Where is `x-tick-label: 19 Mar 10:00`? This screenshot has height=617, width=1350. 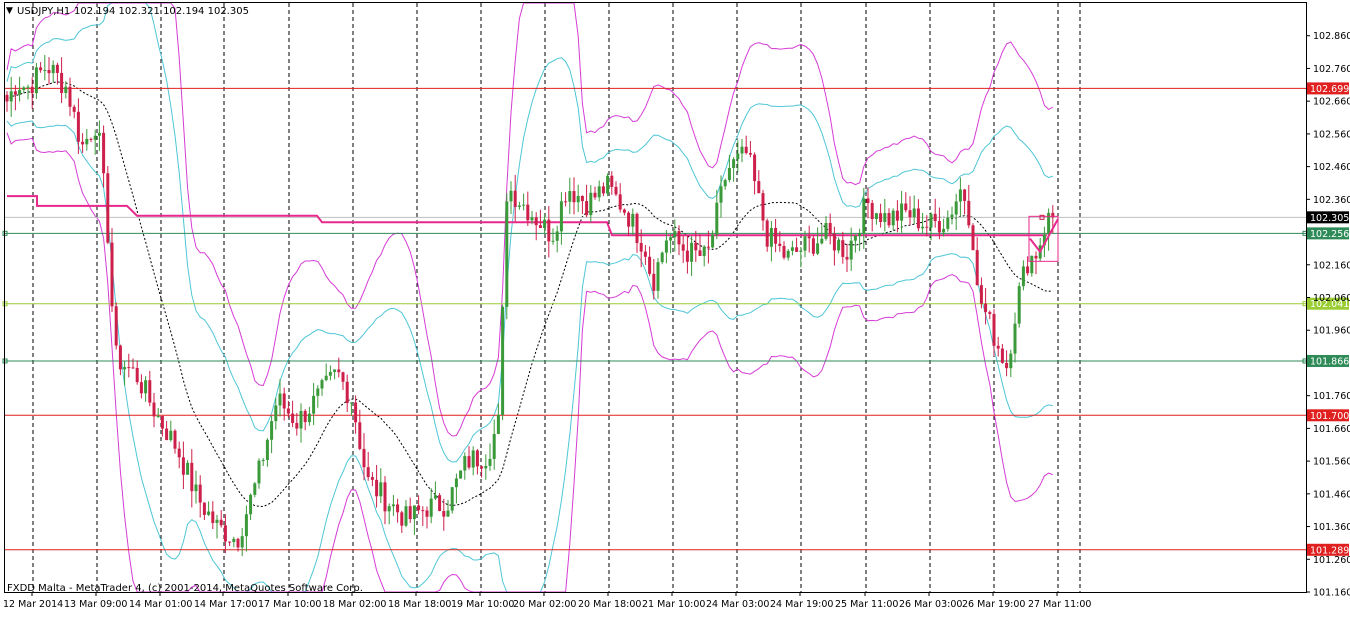 x-tick-label: 19 Mar 10:00 is located at coordinates (482, 604).